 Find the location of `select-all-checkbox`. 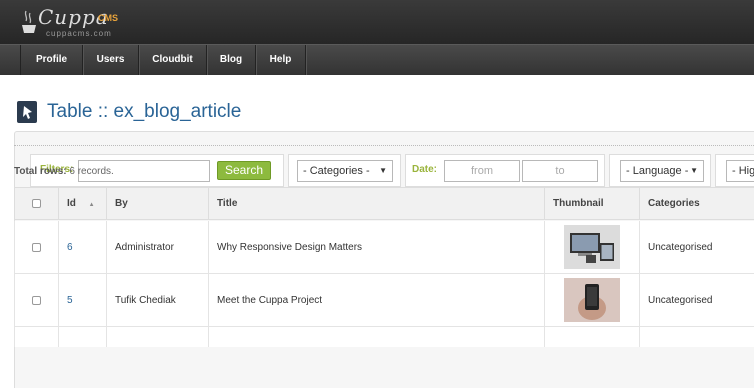

select-all-checkbox is located at coordinates (36, 203).